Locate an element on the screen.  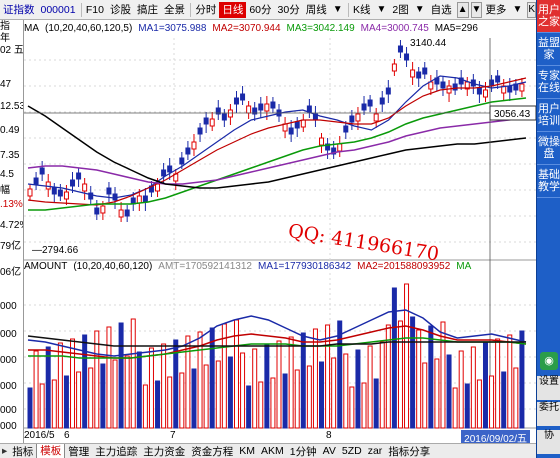
panorama-button: 全景 is located at coordinates (174, 10).